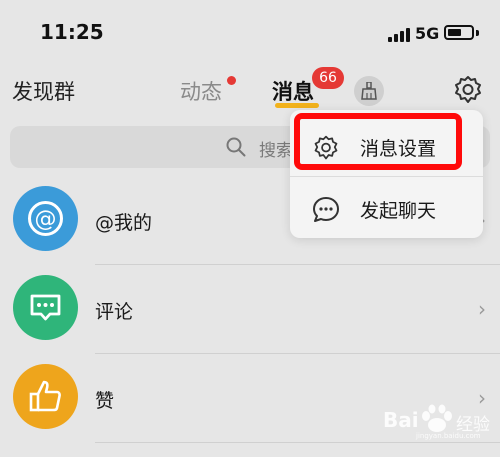  Describe the element at coordinates (297, 105) in the screenshot. I see `active-tab-indicator` at that location.